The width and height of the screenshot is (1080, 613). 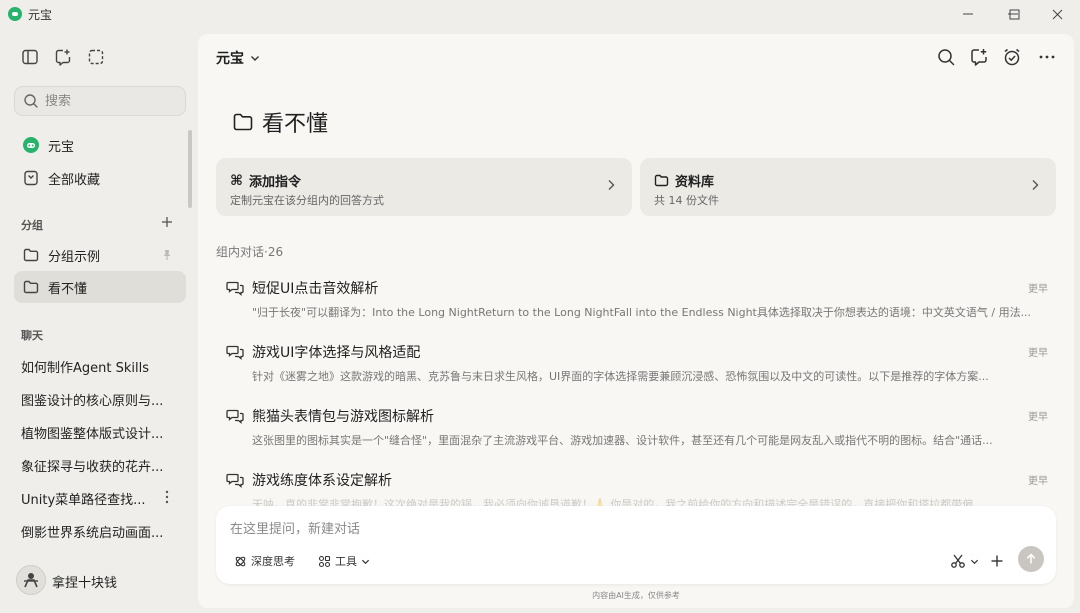 I want to click on sidebar-item-favorites: 全部收藏, so click(x=100, y=178).